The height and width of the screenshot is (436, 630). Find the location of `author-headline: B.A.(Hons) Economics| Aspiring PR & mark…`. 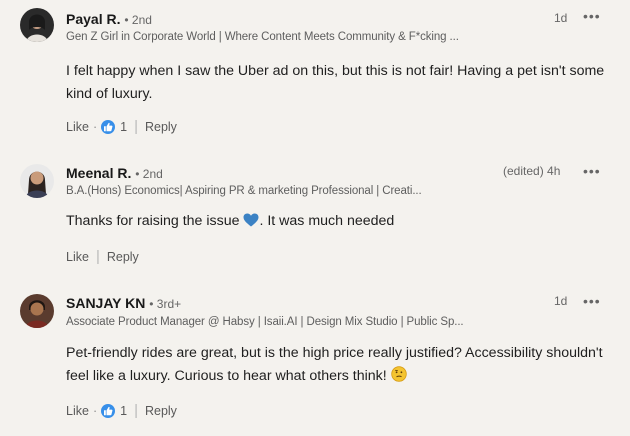

author-headline: B.A.(Hons) Economics| Aspiring PR & mark… is located at coordinates (244, 191).